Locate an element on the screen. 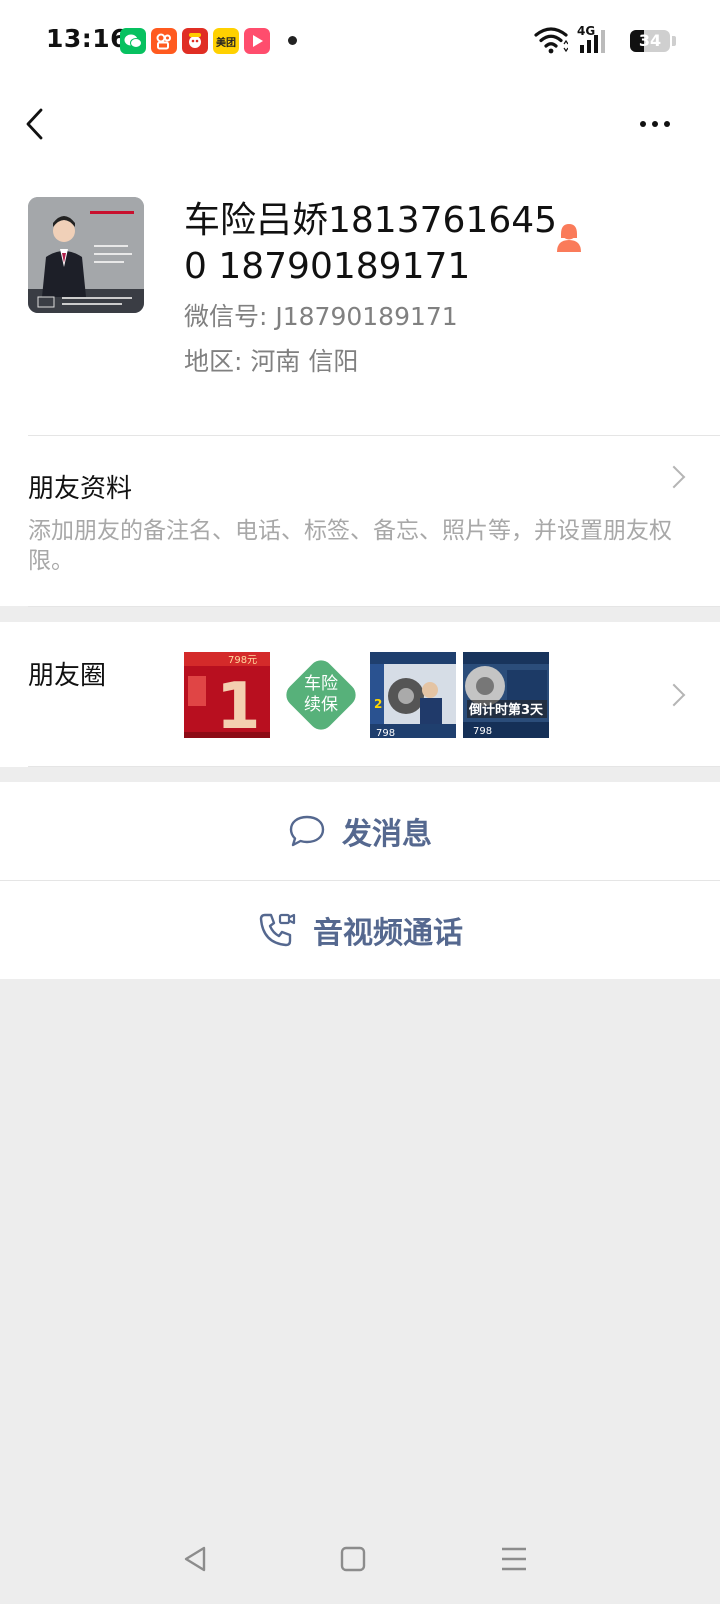 The height and width of the screenshot is (1604, 720). moment-4-headline: 倒计时第3天 is located at coordinates (506, 710).